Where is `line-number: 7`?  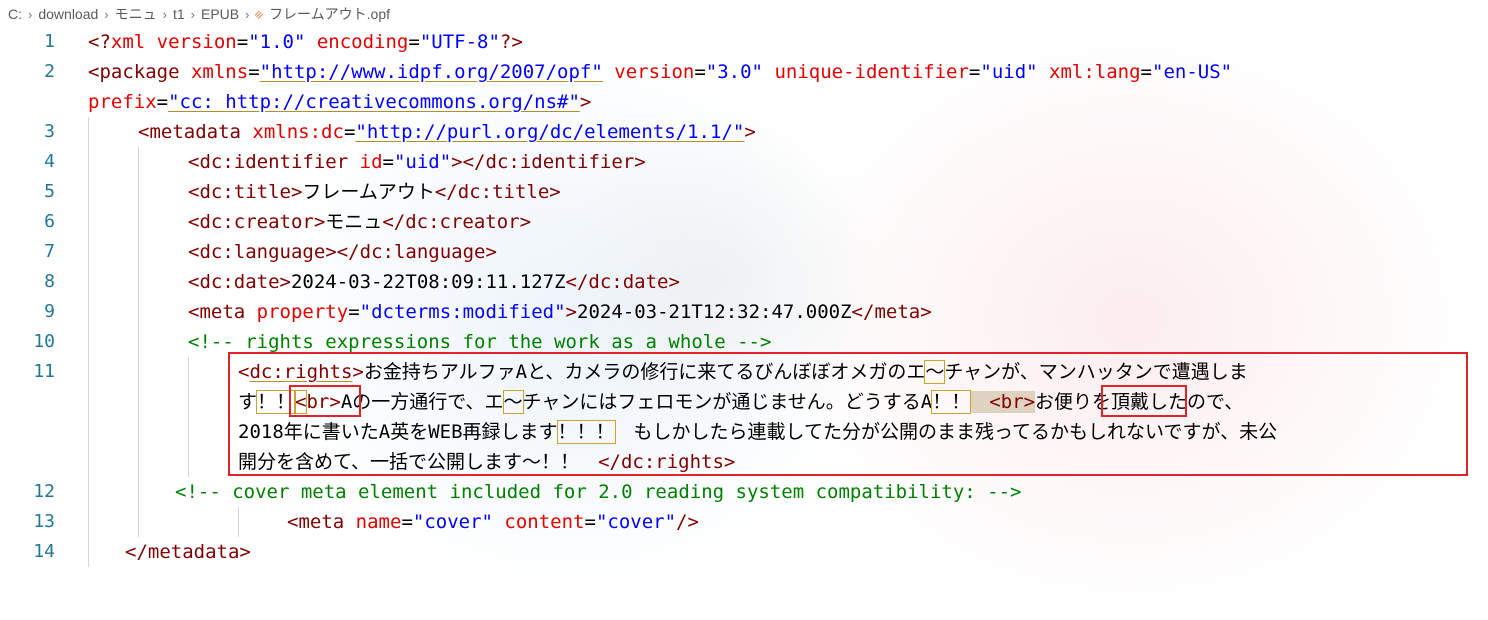 line-number: 7 is located at coordinates (49, 251).